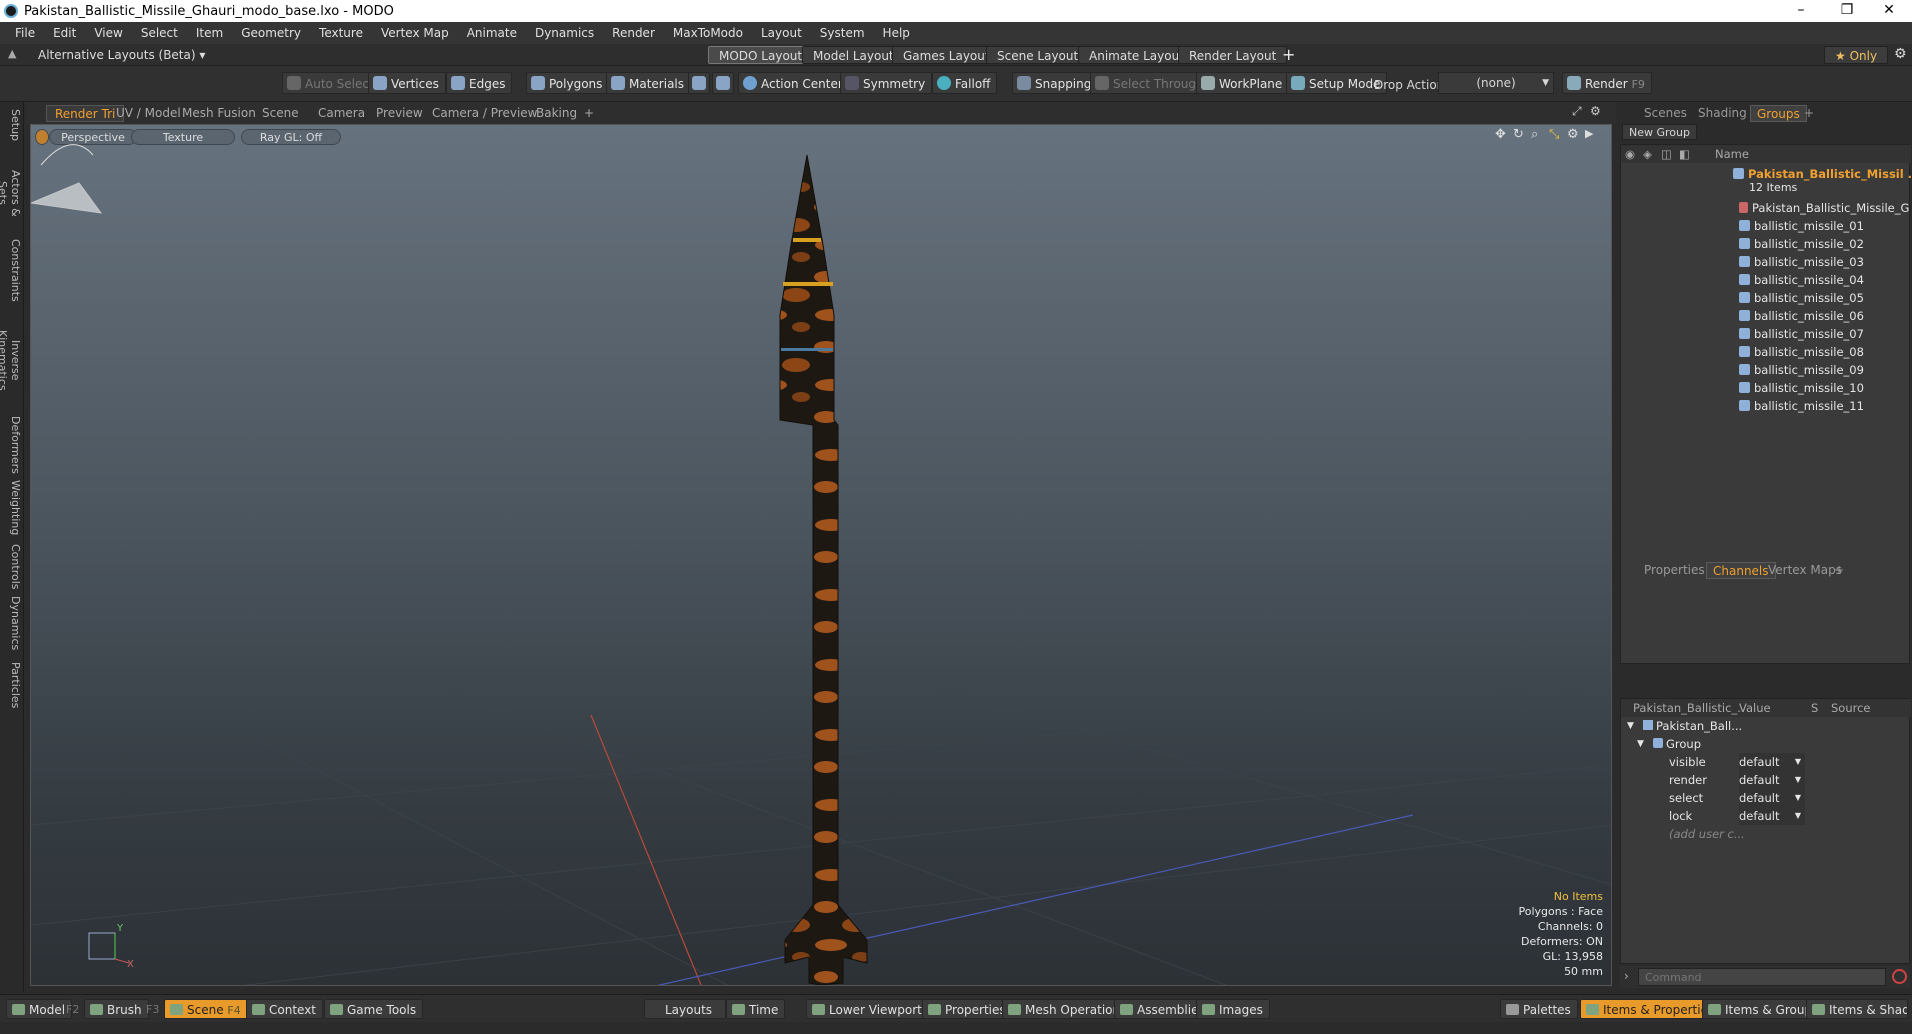 The width and height of the screenshot is (1912, 1034). What do you see at coordinates (1766, 226) in the screenshot?
I see `group-mesh-row: ballistic_missile_01` at bounding box center [1766, 226].